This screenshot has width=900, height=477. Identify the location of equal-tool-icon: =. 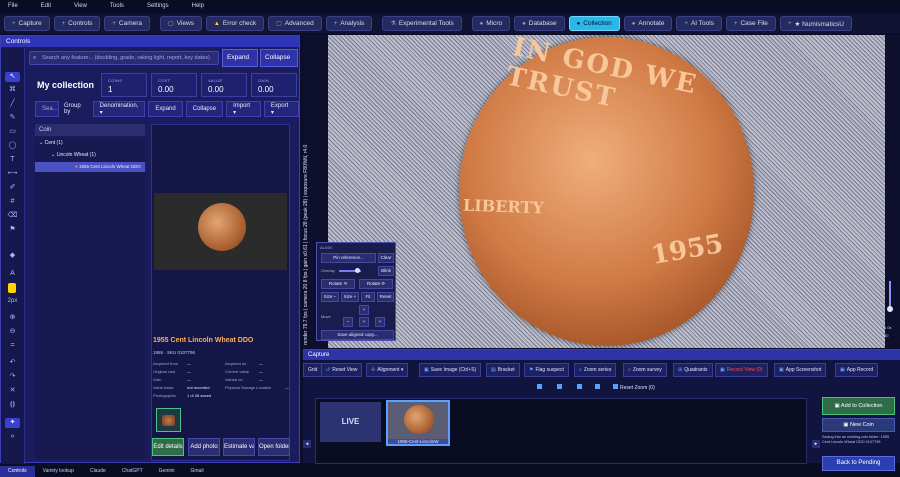
(12, 346).